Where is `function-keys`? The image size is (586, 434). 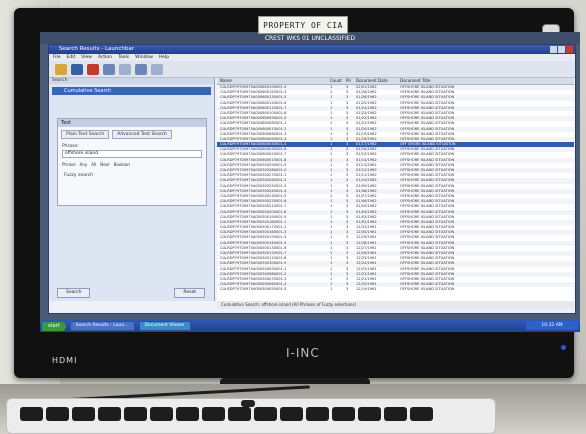
function-keys is located at coordinates (226, 414).